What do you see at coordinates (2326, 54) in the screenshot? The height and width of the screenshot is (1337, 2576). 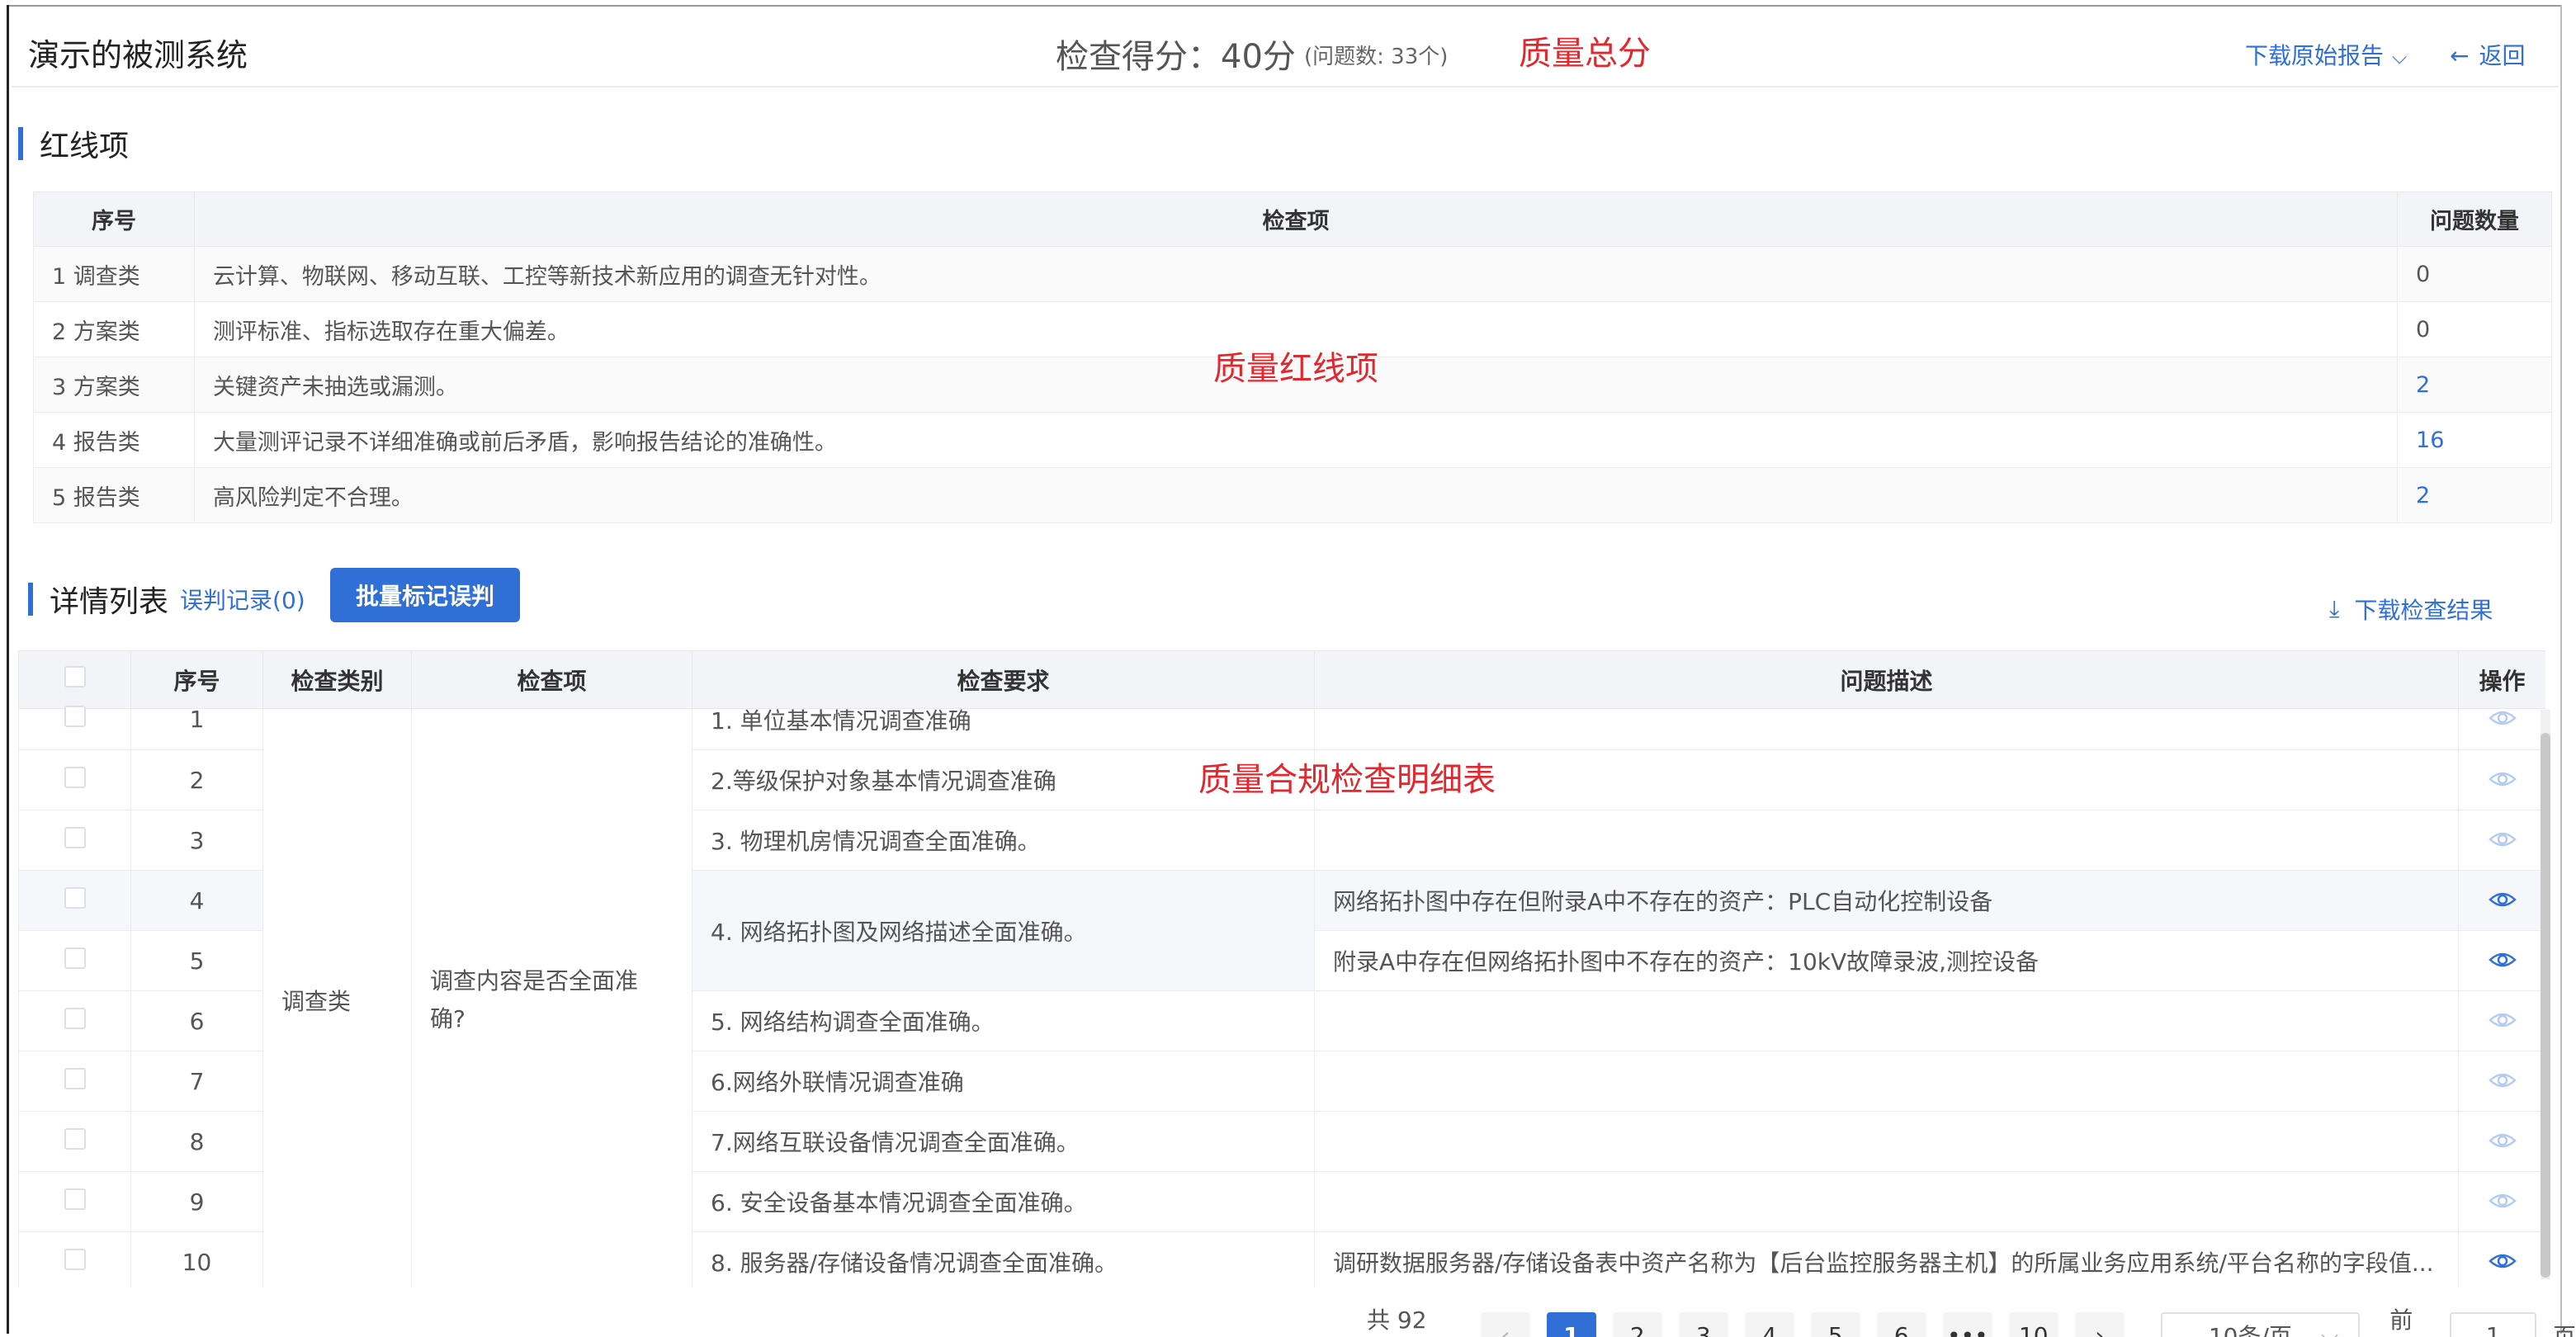 I see `download-report-button: 下载原始报告 ⌵` at bounding box center [2326, 54].